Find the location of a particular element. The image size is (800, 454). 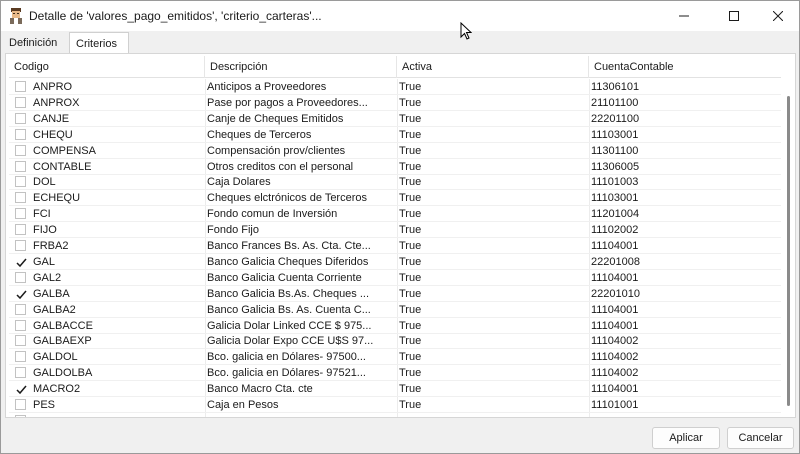

table-row: PES Caja en Pesos True 11101001 is located at coordinates (395, 405).